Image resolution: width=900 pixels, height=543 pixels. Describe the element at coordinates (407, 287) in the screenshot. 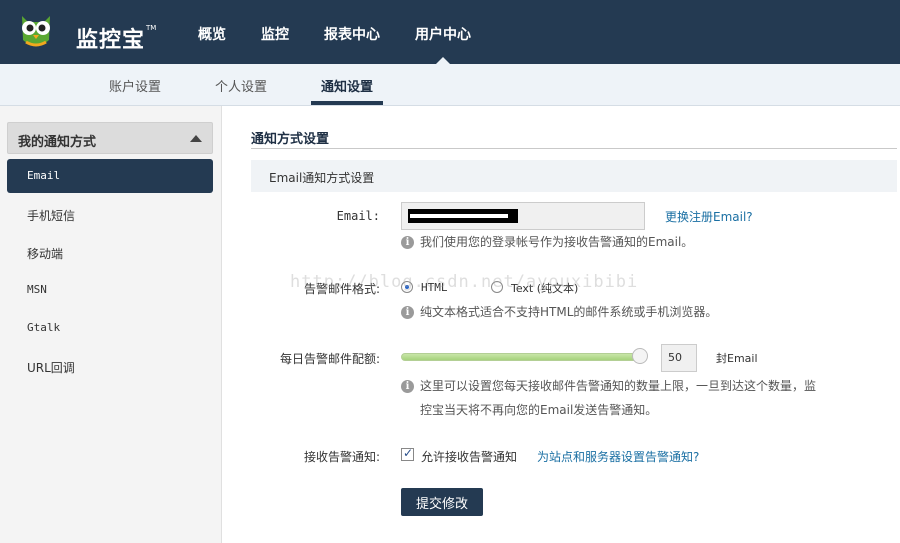

I see `format-html-radio` at that location.